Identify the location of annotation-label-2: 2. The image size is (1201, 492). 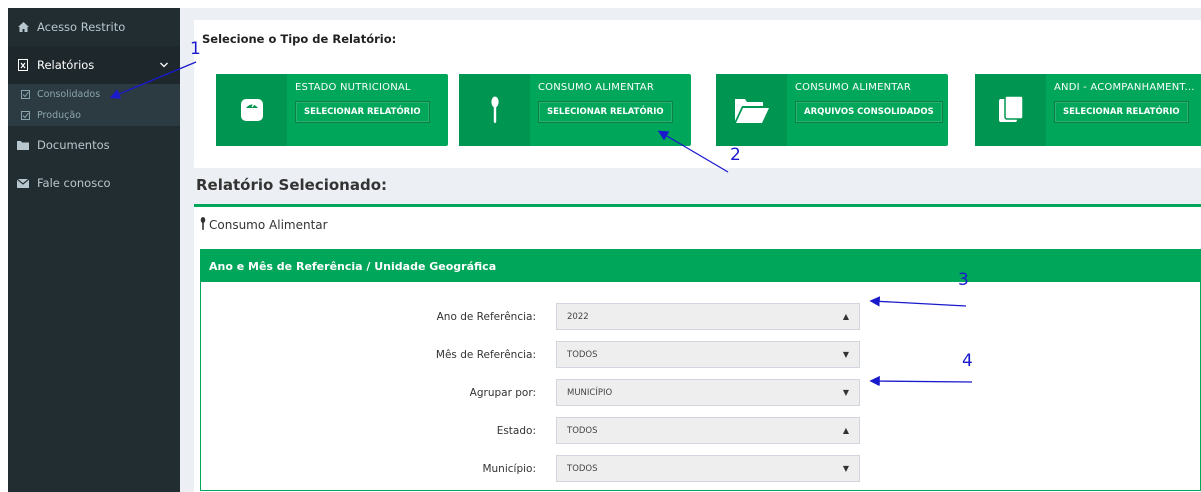
(735, 155).